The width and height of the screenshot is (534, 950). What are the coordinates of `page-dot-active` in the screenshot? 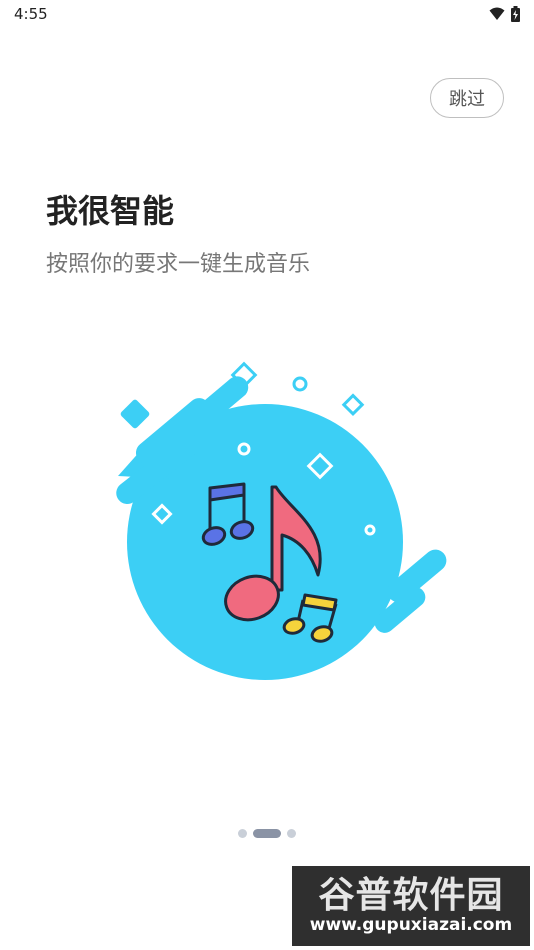 It's located at (267, 833).